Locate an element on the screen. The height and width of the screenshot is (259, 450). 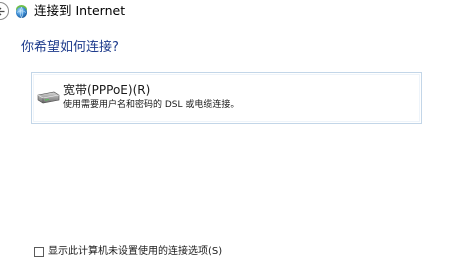
title-bar: 连接到 Internet is located at coordinates (225, 12).